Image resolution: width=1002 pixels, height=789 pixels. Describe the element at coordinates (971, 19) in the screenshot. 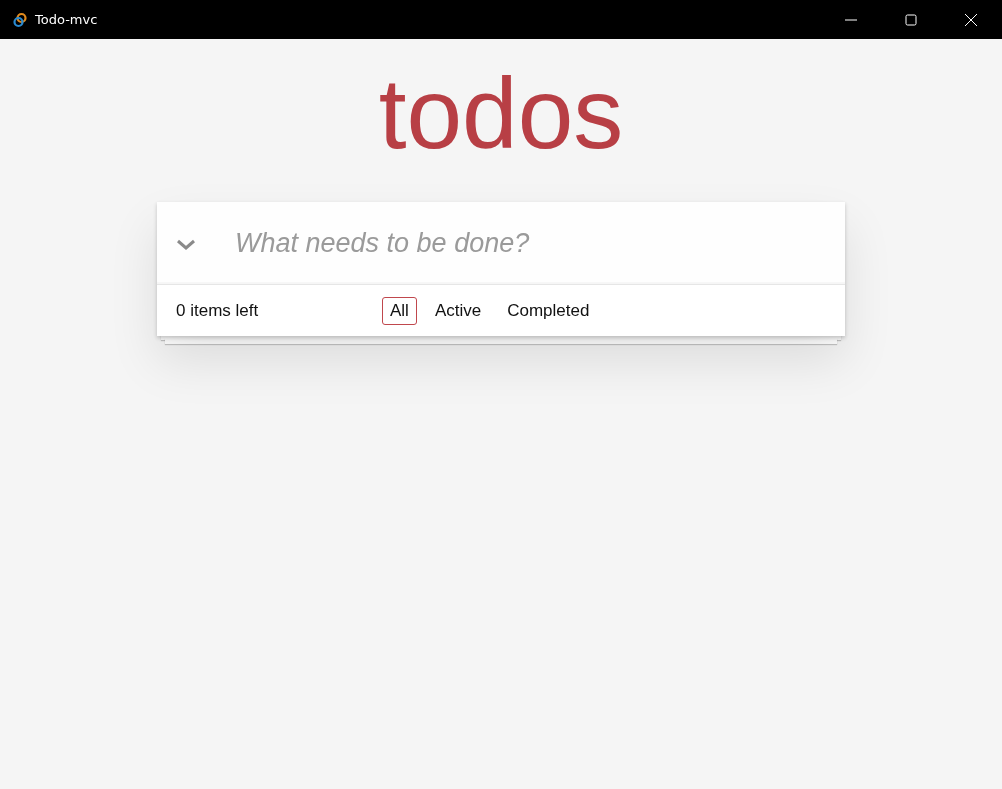

I see `close-icon` at that location.